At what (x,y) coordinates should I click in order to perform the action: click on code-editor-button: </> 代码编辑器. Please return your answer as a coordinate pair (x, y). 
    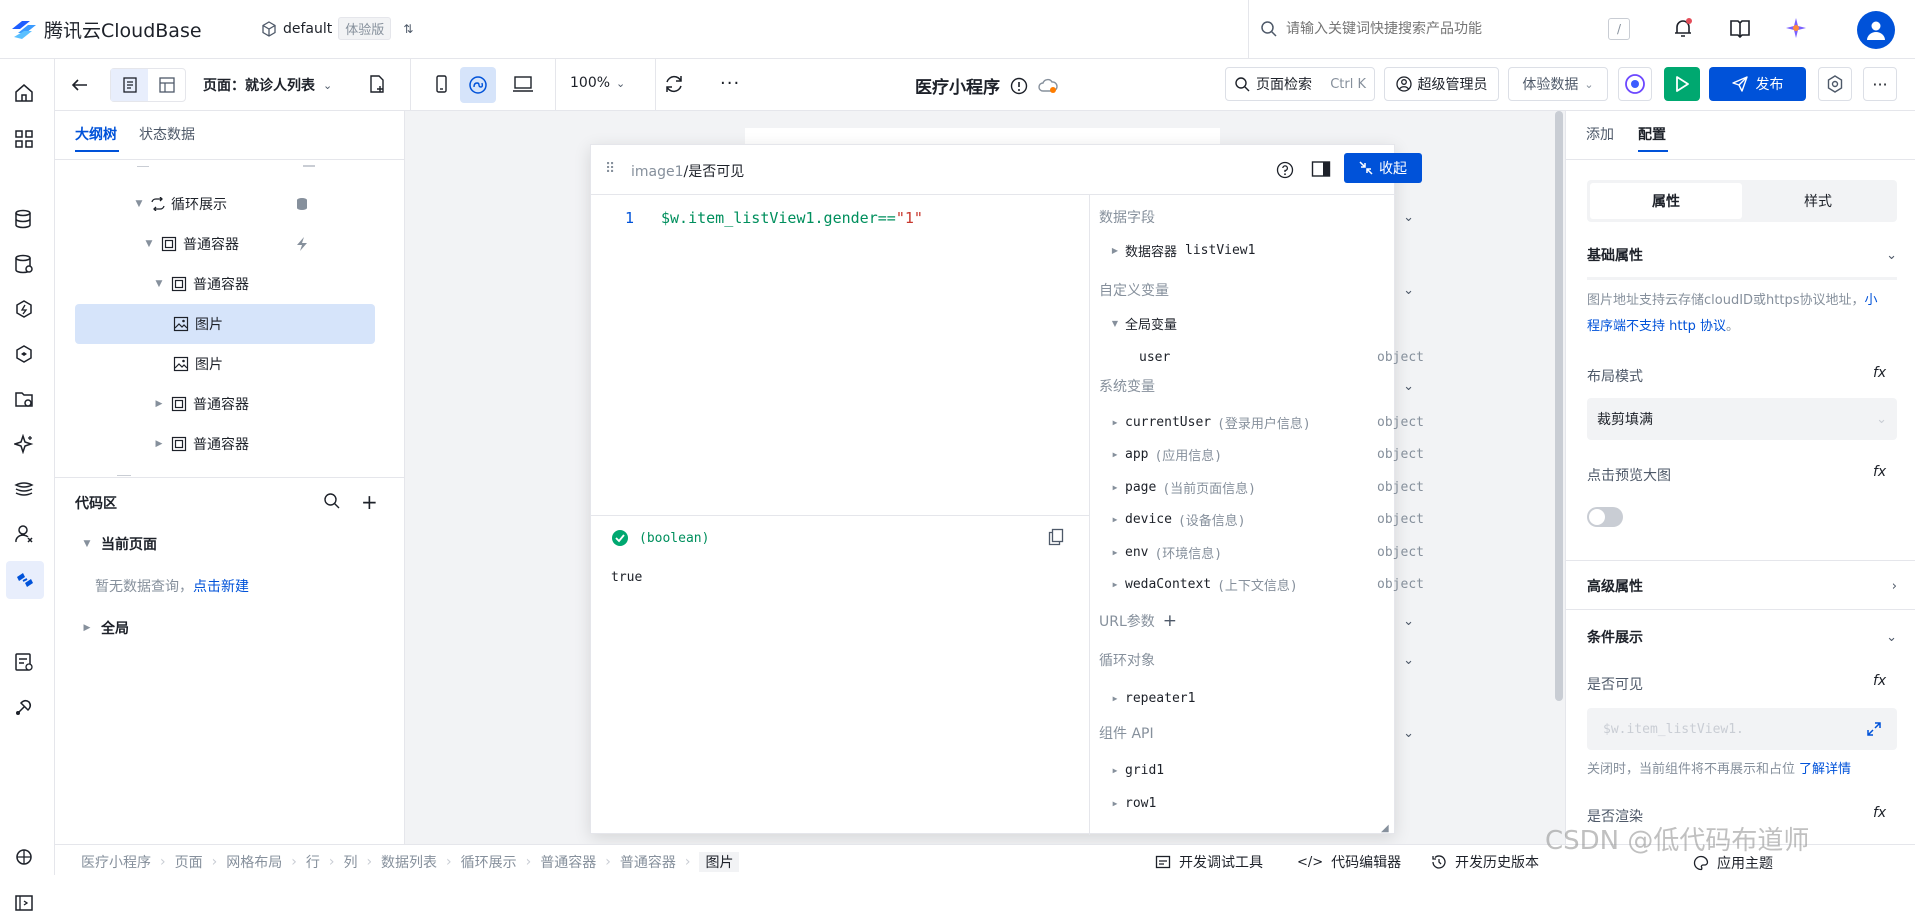
    Looking at the image, I should click on (1349, 862).